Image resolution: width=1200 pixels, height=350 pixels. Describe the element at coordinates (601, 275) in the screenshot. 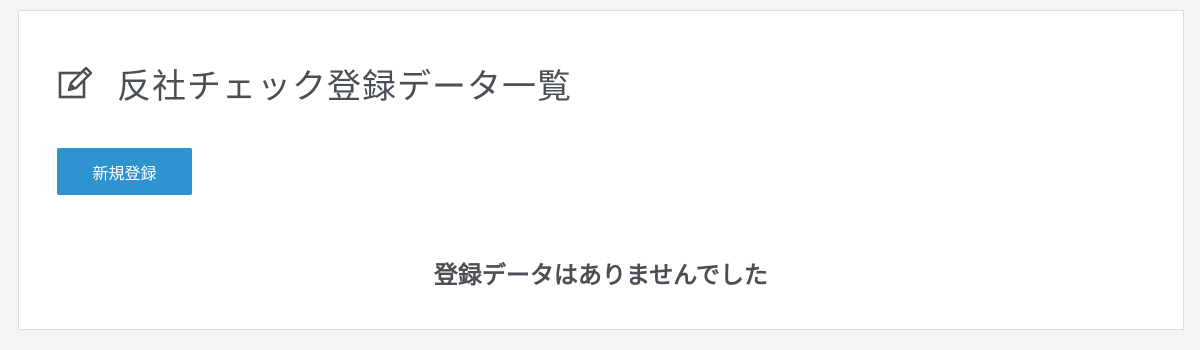

I see `empty-state-message: 登録データはありませんでした` at that location.